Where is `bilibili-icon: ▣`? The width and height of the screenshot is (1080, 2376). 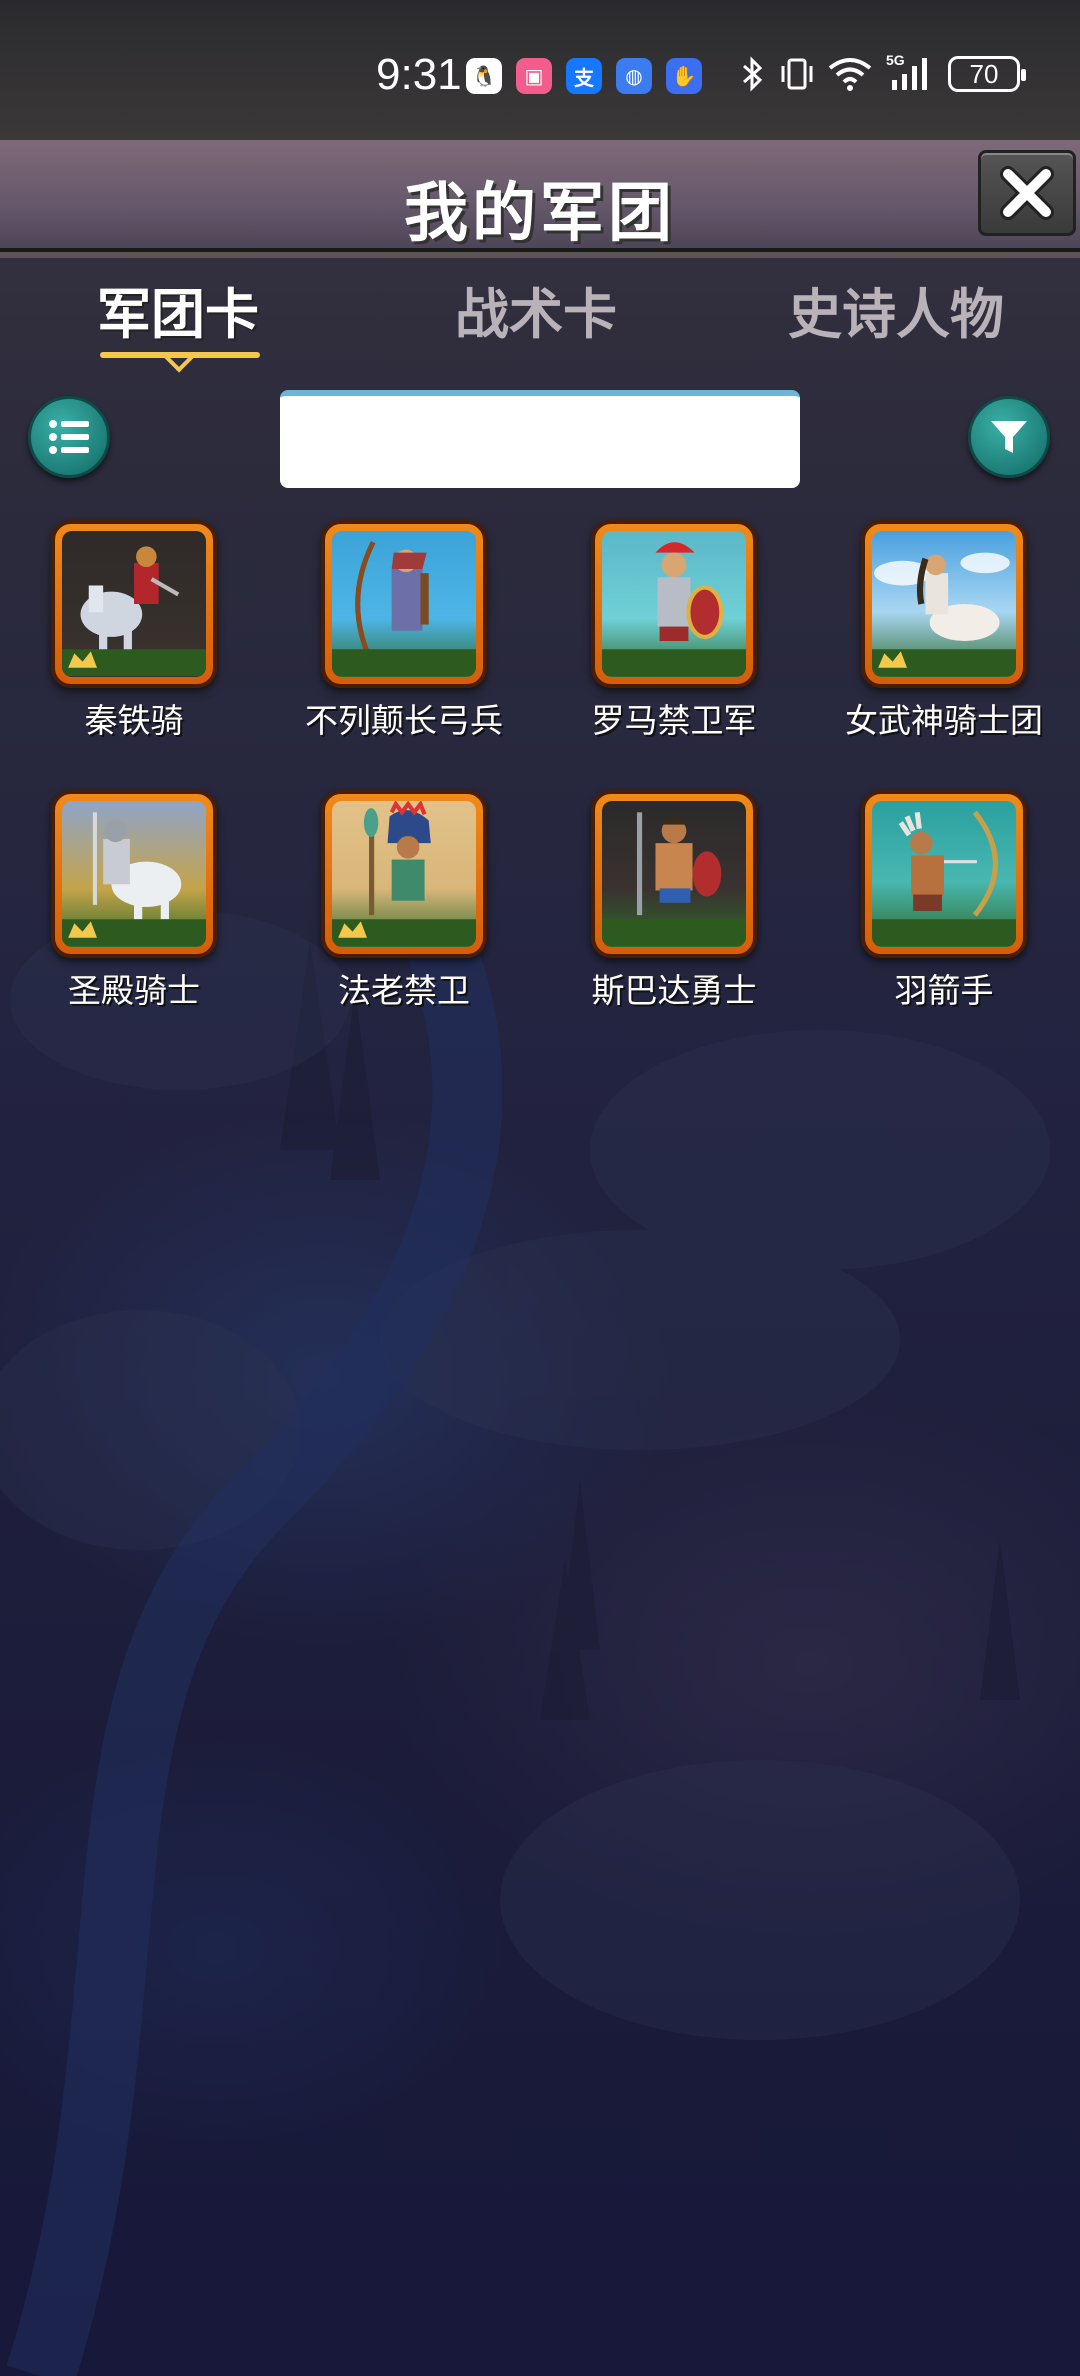 bilibili-icon: ▣ is located at coordinates (534, 76).